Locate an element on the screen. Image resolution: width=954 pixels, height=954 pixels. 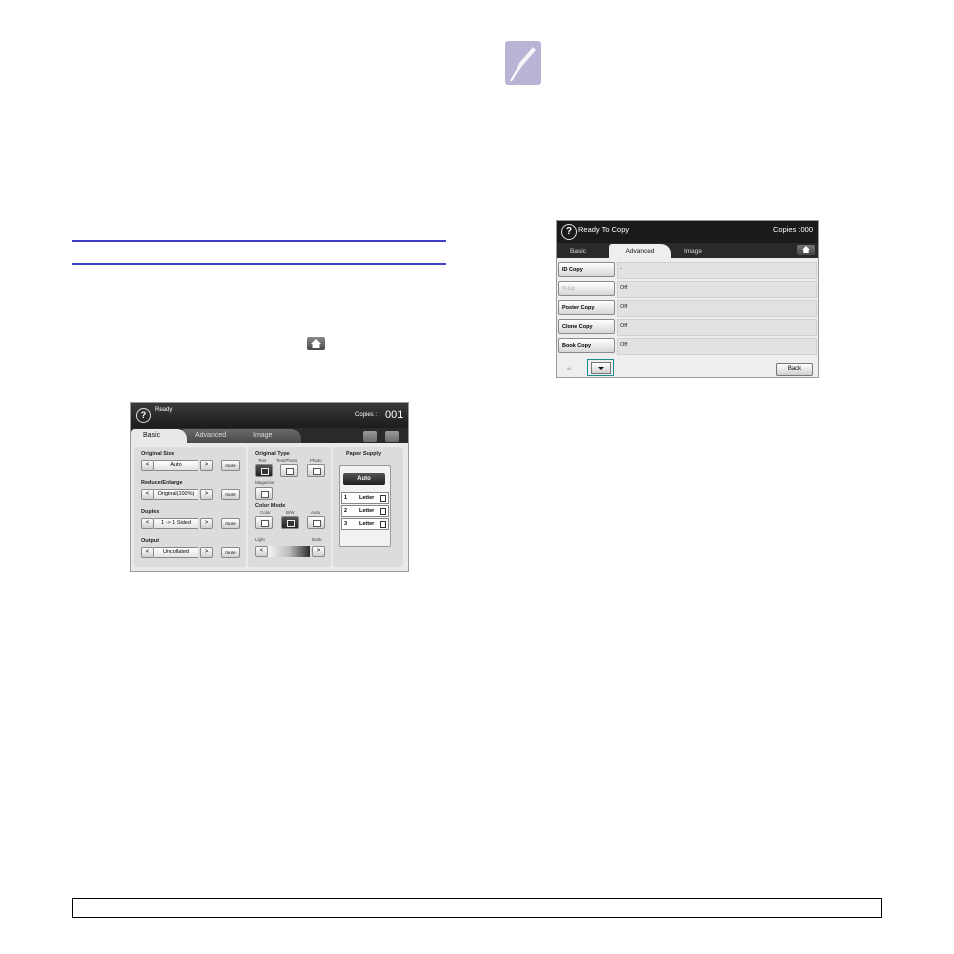
scroll-down-button is located at coordinates (601, 368).